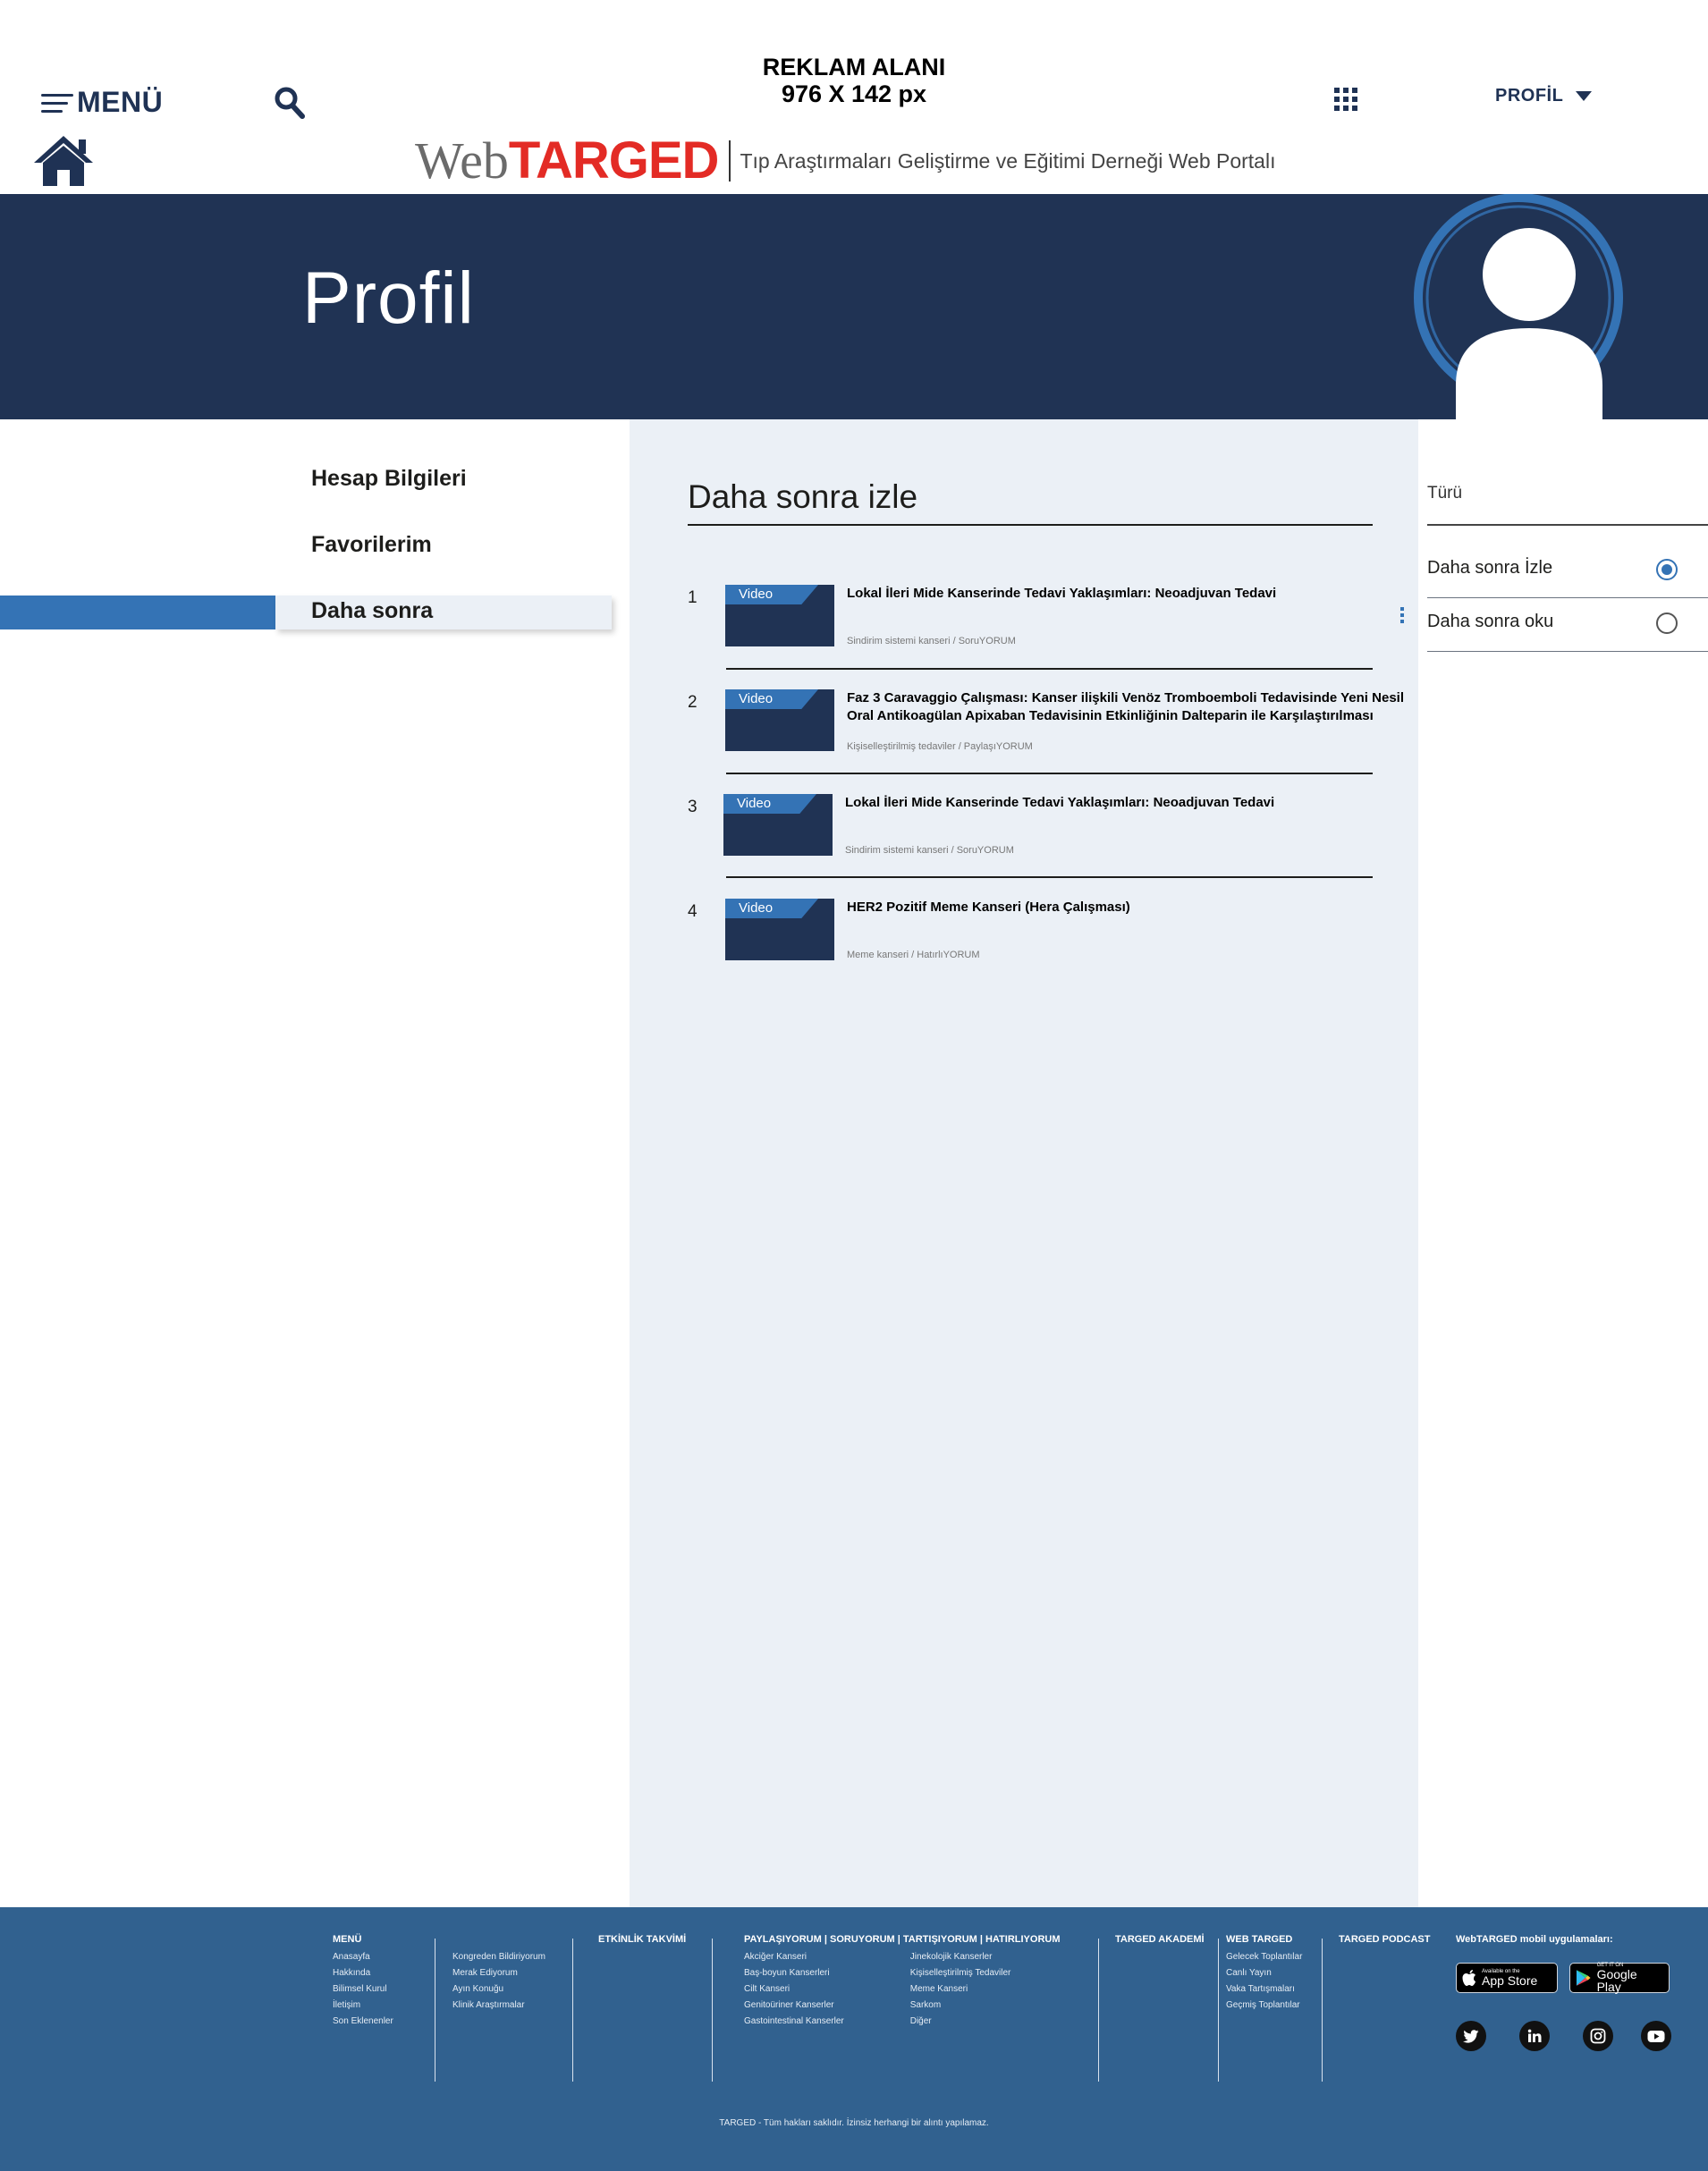 Image resolution: width=1708 pixels, height=2171 pixels. What do you see at coordinates (1469, 1977) in the screenshot?
I see `apple-icon` at bounding box center [1469, 1977].